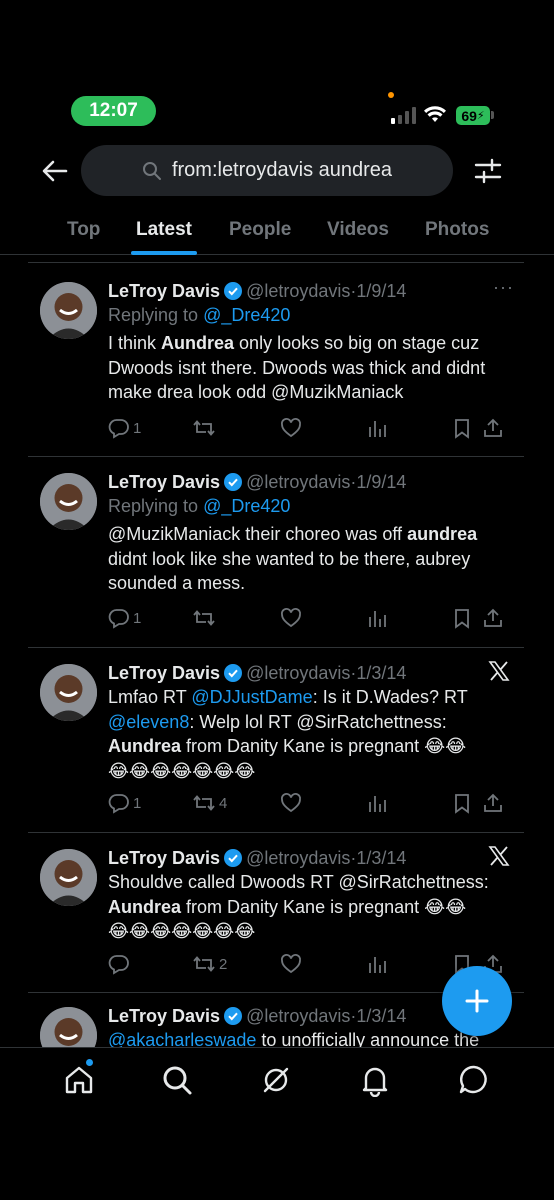 The image size is (554, 1200). I want to click on retweet-icon, so click(204, 964).